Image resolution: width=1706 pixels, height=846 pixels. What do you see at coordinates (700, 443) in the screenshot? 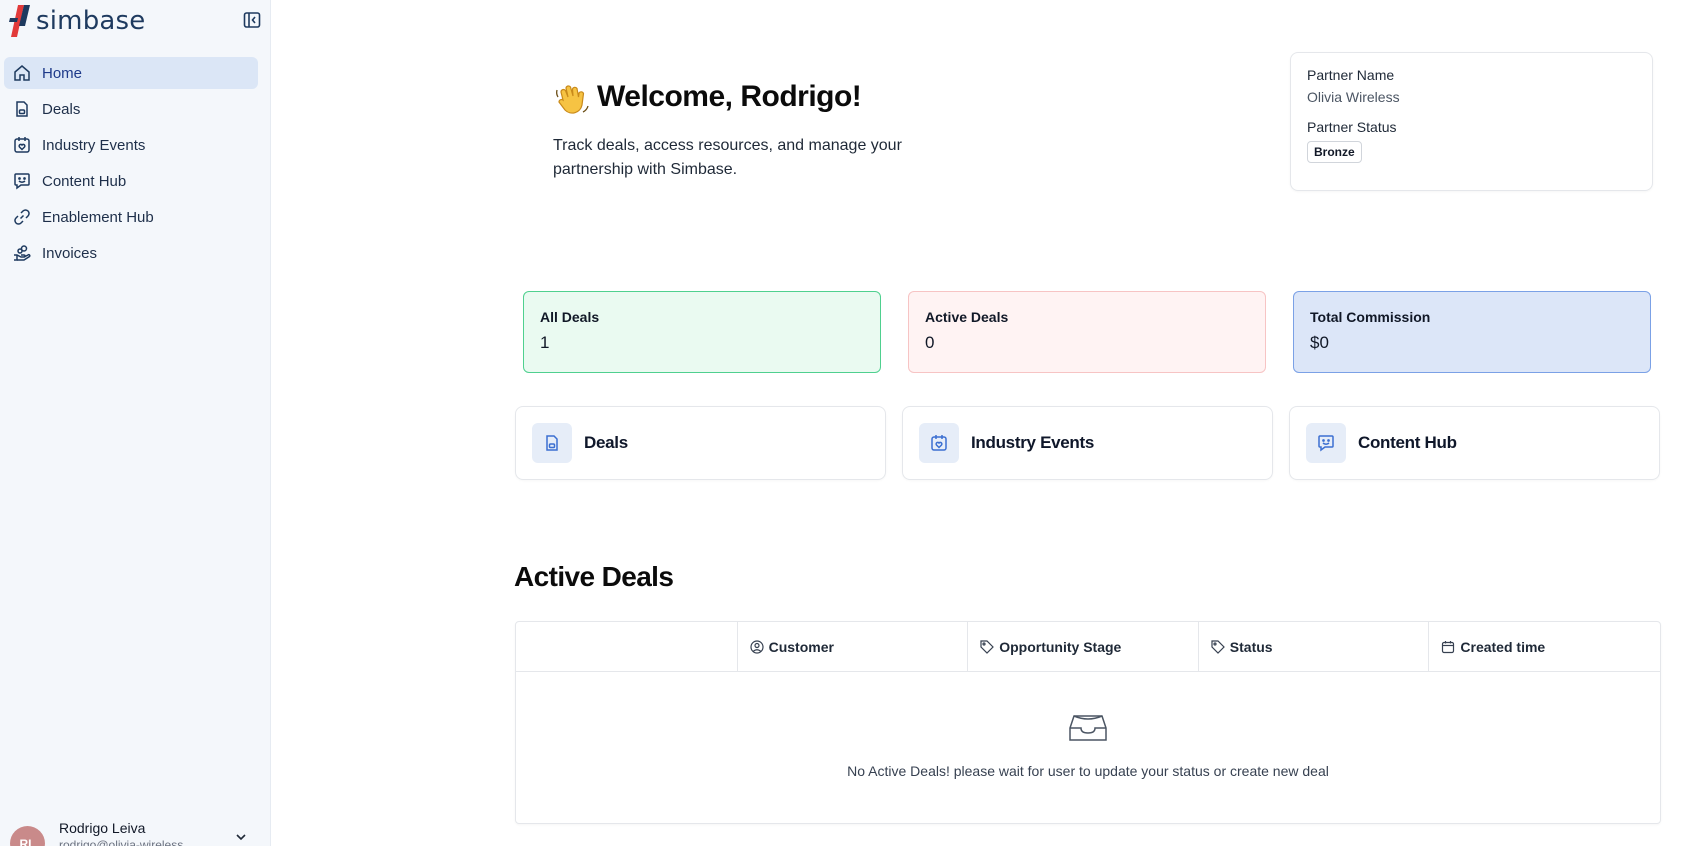
I see `quick-link-deals: Deals` at bounding box center [700, 443].